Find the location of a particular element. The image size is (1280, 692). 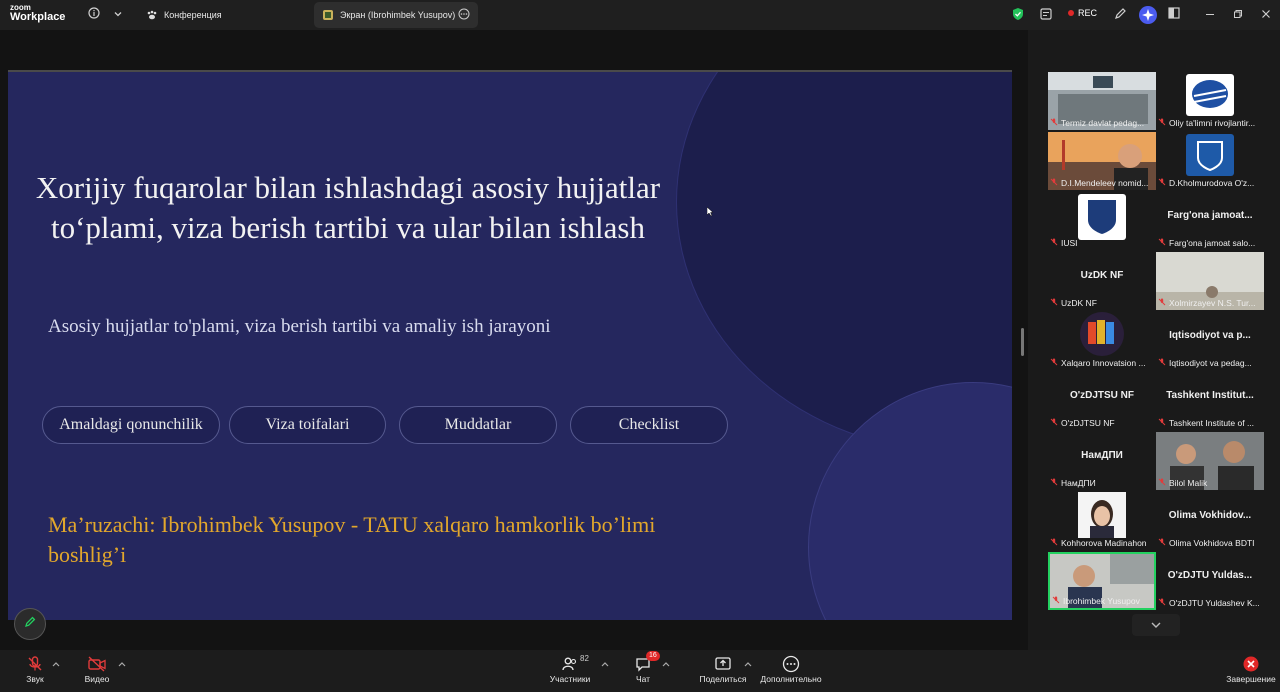

share-options-caret is located at coordinates (748, 664).